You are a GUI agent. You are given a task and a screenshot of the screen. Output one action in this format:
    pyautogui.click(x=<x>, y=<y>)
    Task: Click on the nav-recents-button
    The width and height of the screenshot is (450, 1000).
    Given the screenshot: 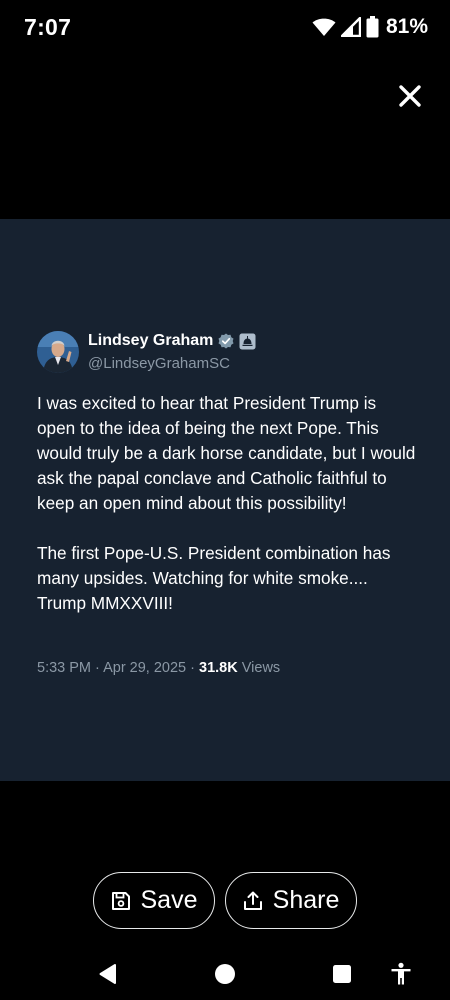 What is the action you would take?
    pyautogui.click(x=342, y=974)
    